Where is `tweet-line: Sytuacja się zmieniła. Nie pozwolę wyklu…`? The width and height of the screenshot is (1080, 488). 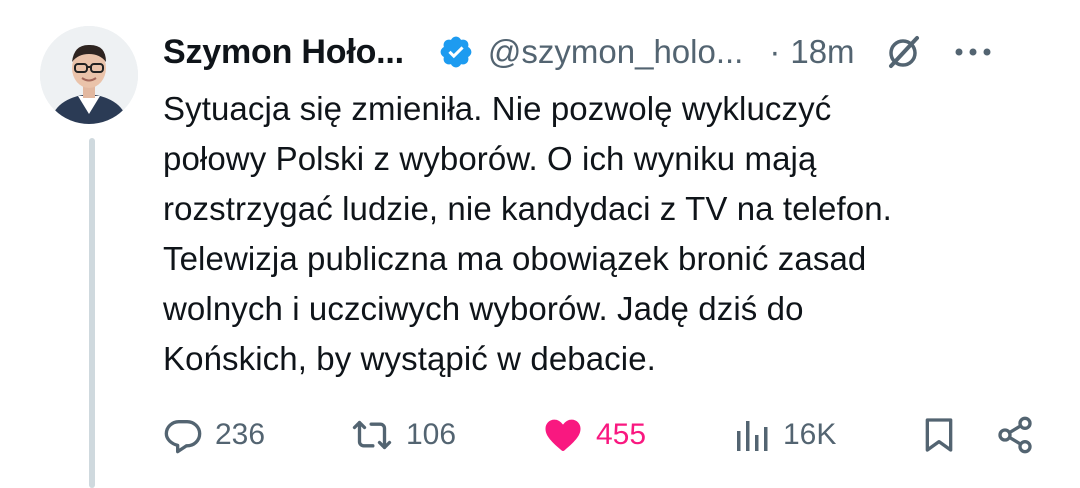
tweet-line: Sytuacja się zmieniła. Nie pozwolę wyklu… is located at coordinates (497, 108).